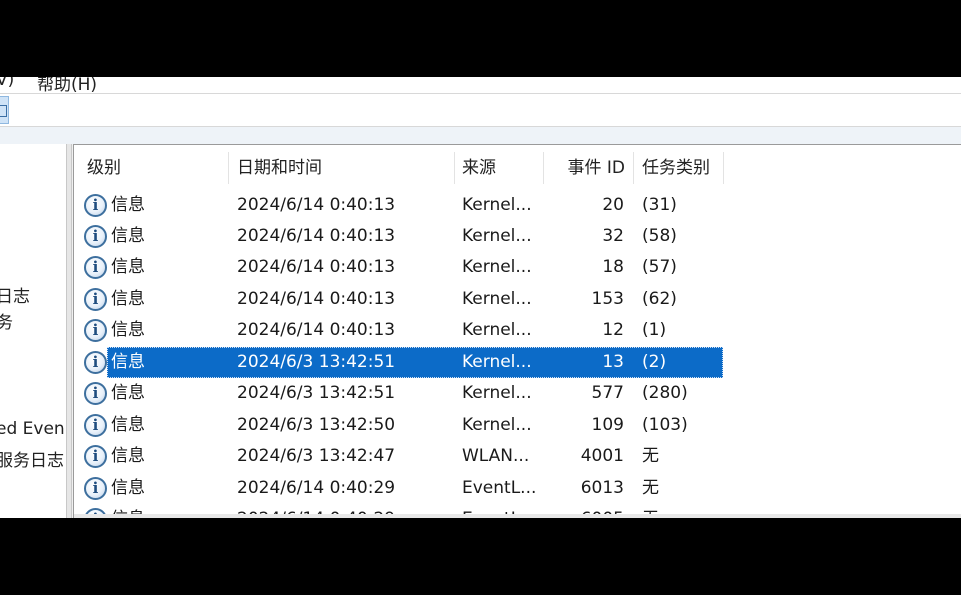 This screenshot has width=961, height=595. What do you see at coordinates (399, 393) in the screenshot?
I see `table-row: 信息 2024/6/3 13:42:51 Kernel... 577 (280)` at bounding box center [399, 393].